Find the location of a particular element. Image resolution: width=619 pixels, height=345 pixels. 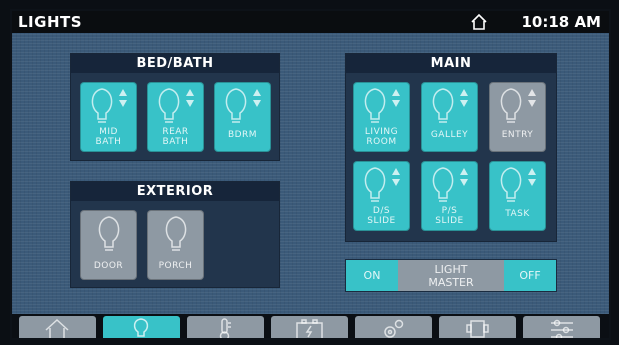

battery-icon is located at coordinates (309, 328).